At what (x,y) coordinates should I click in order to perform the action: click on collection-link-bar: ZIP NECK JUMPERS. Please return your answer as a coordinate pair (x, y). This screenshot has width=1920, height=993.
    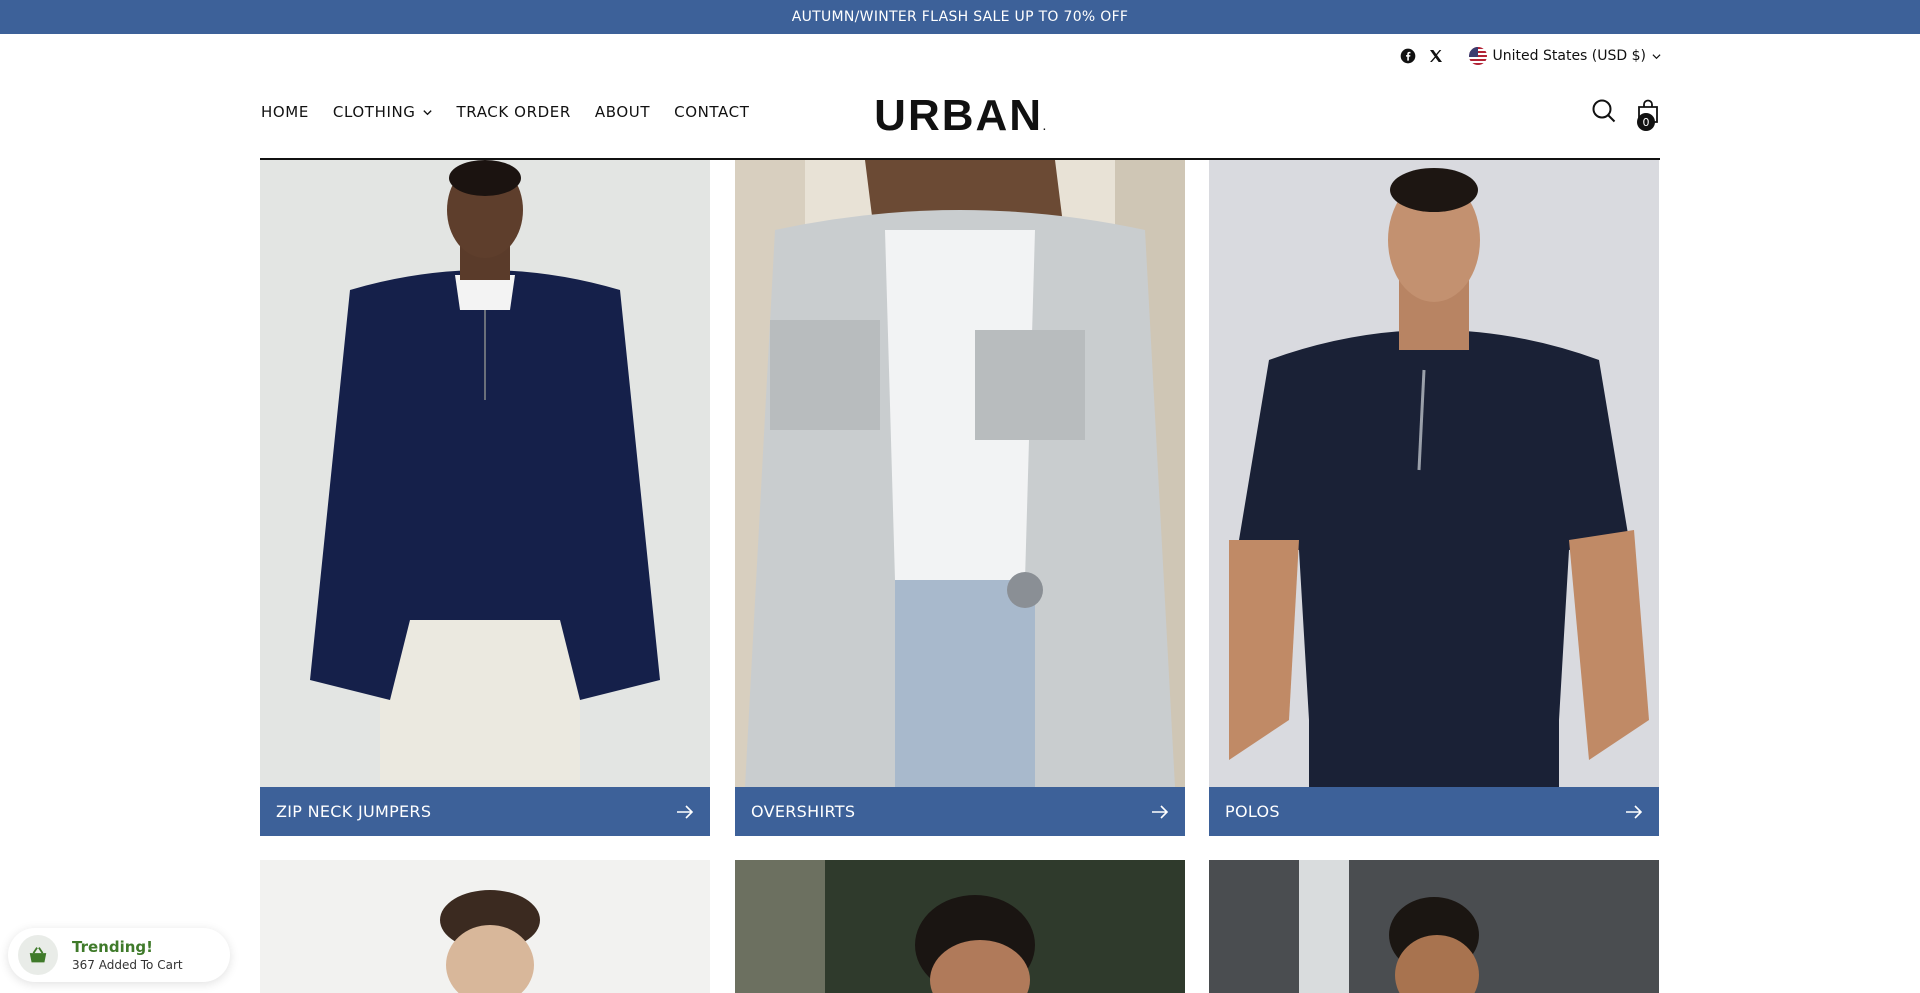
    Looking at the image, I should click on (485, 811).